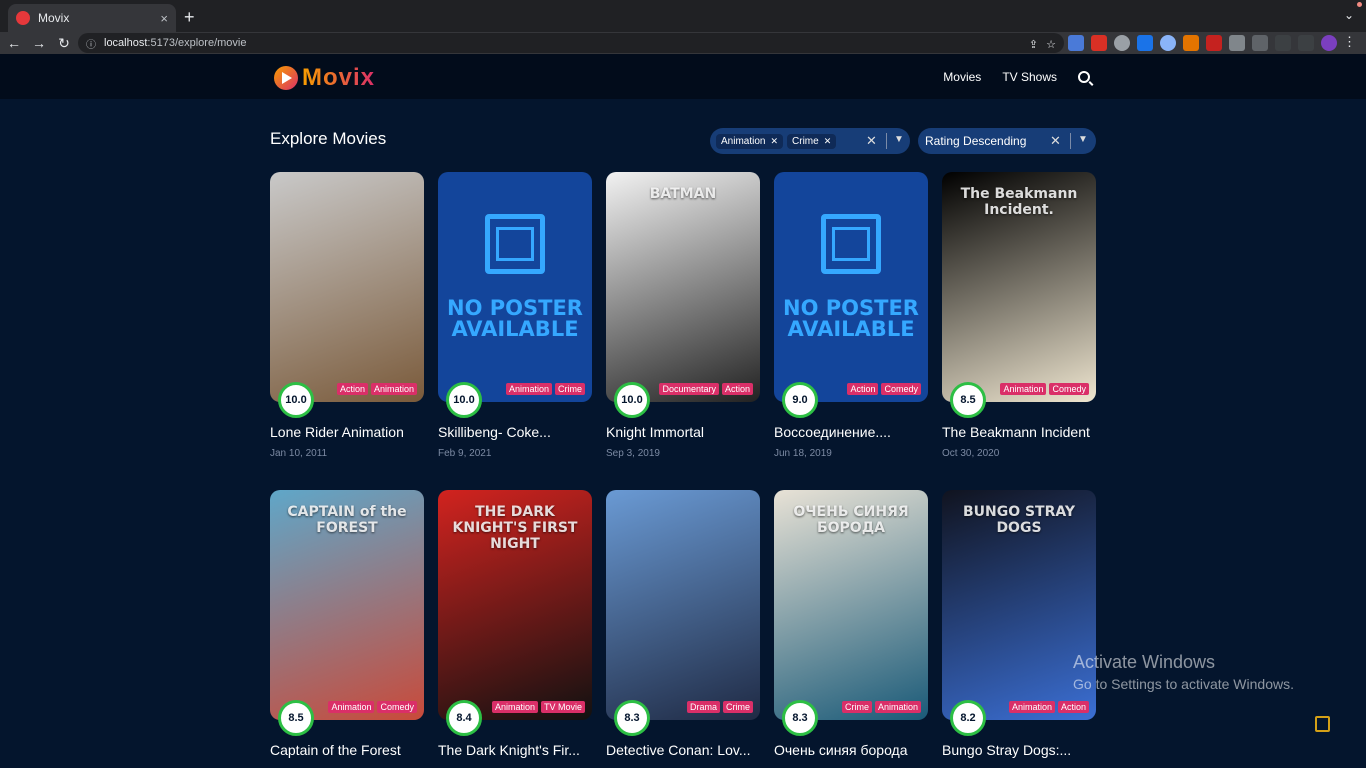 Image resolution: width=1366 pixels, height=768 pixels. Describe the element at coordinates (871, 141) in the screenshot. I see `clear-genres-icon: ✕` at that location.